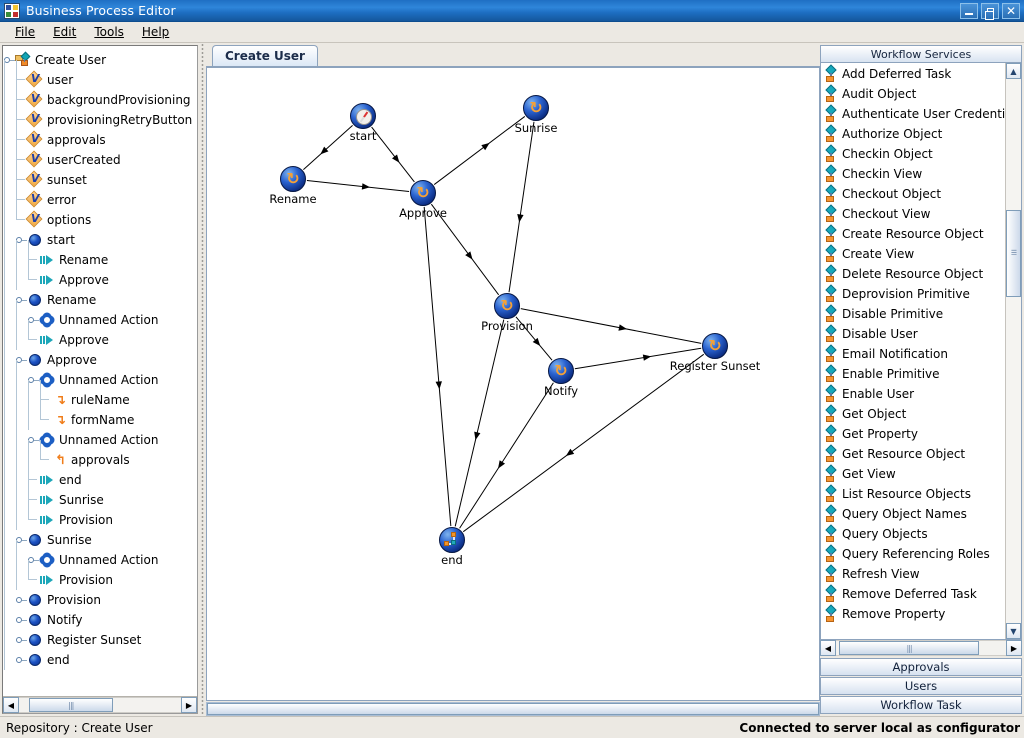 The width and height of the screenshot is (1024, 738). What do you see at coordinates (913, 414) in the screenshot?
I see `service-item: Get Object` at bounding box center [913, 414].